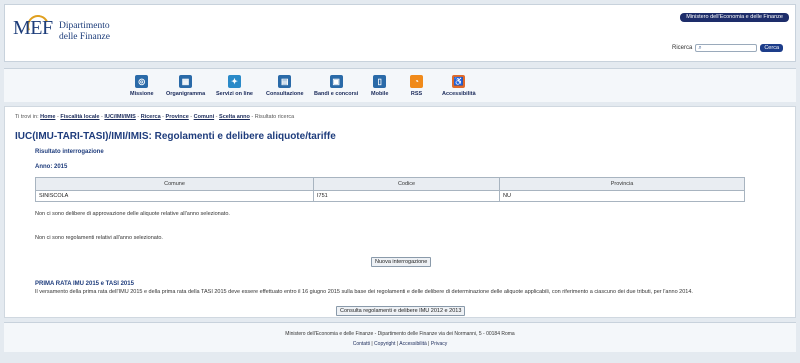 Image resolution: width=800 pixels, height=363 pixels. Describe the element at coordinates (413, 344) in the screenshot. I see `footer-link-accessibilita: Accessibilità` at that location.